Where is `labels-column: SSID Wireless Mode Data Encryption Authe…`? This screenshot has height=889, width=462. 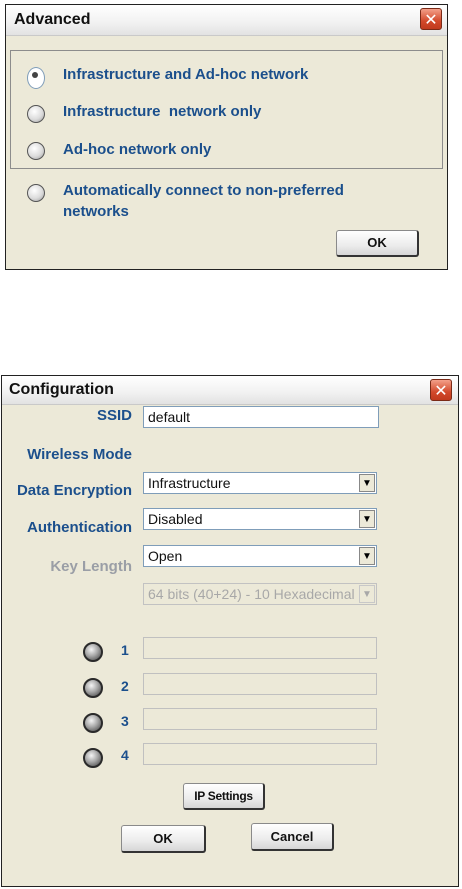 labels-column: SSID Wireless Mode Data Encryption Authe… is located at coordinates (67, 576).